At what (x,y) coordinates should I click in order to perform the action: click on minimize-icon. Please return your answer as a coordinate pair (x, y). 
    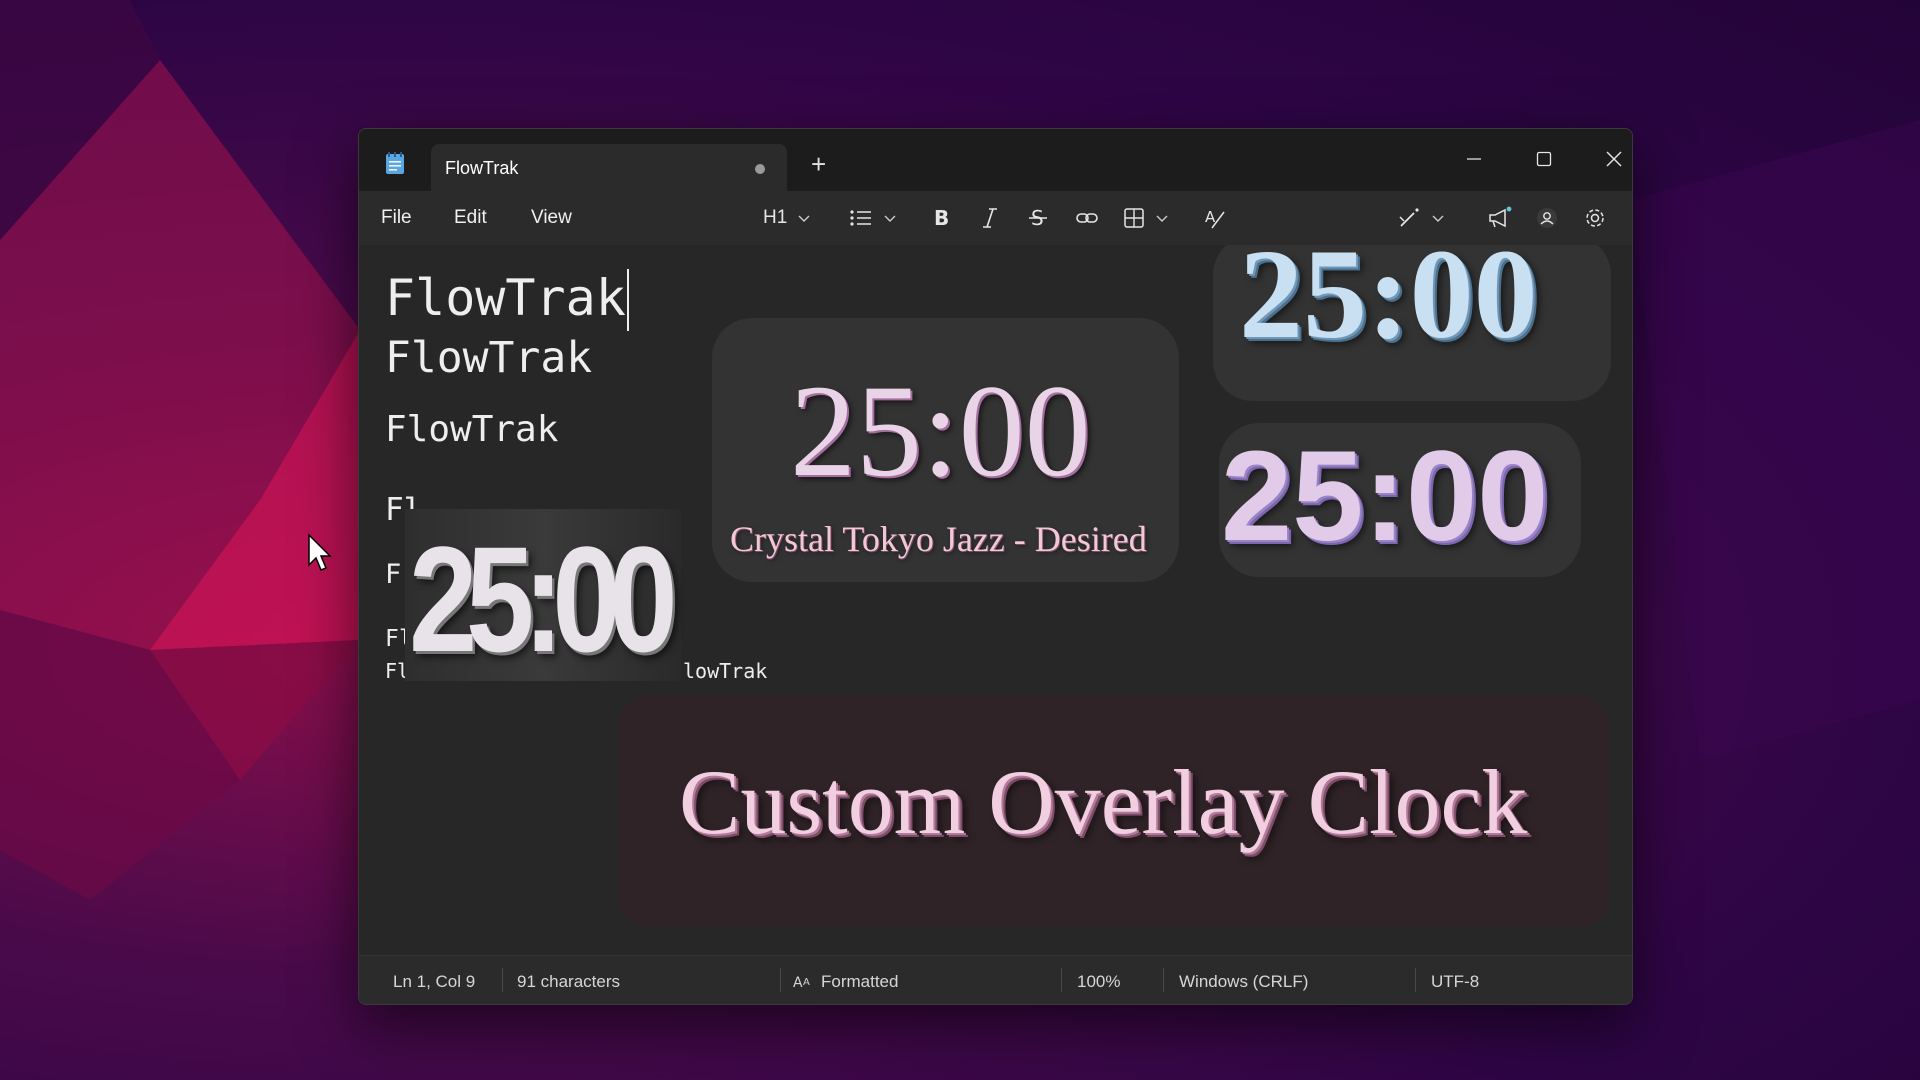
    Looking at the image, I should click on (1474, 159).